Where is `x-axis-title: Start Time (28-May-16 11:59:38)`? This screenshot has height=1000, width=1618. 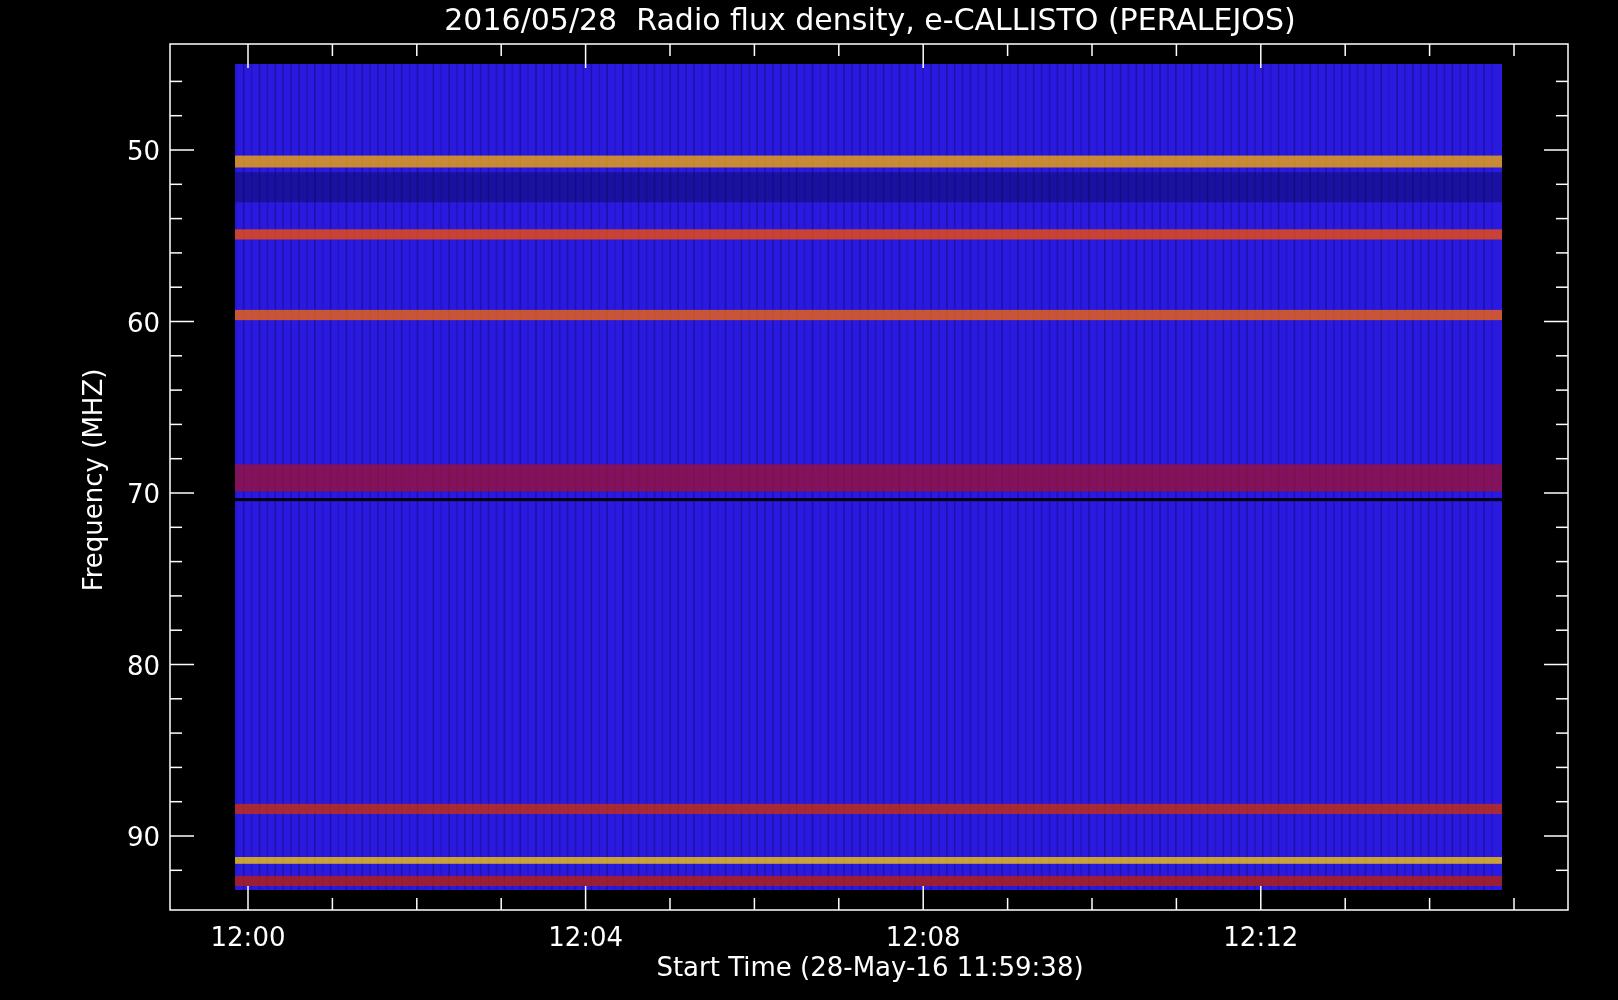 x-axis-title: Start Time (28-May-16 11:59:38) is located at coordinates (870, 967).